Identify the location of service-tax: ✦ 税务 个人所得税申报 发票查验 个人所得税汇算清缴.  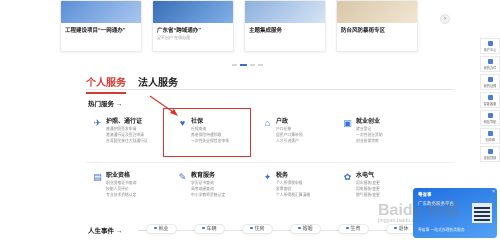
(303, 193).